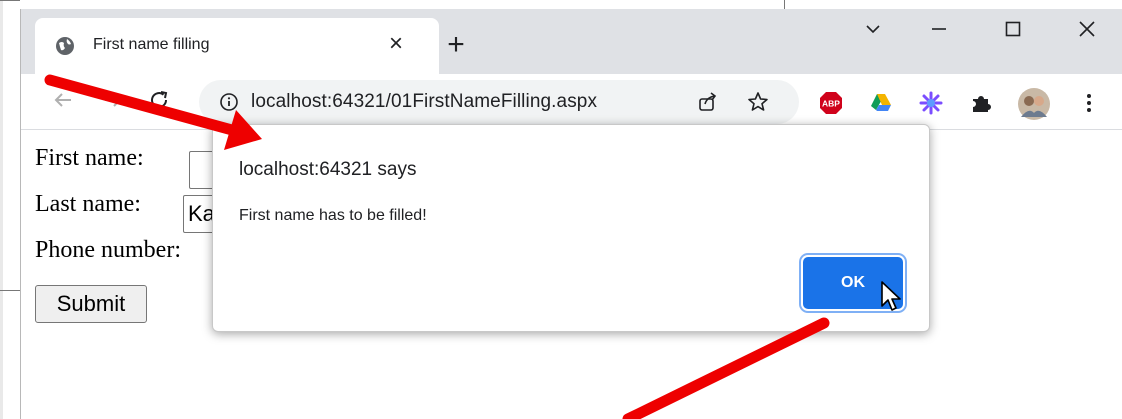  I want to click on annotation-arrow-bottom, so click(726, 368).